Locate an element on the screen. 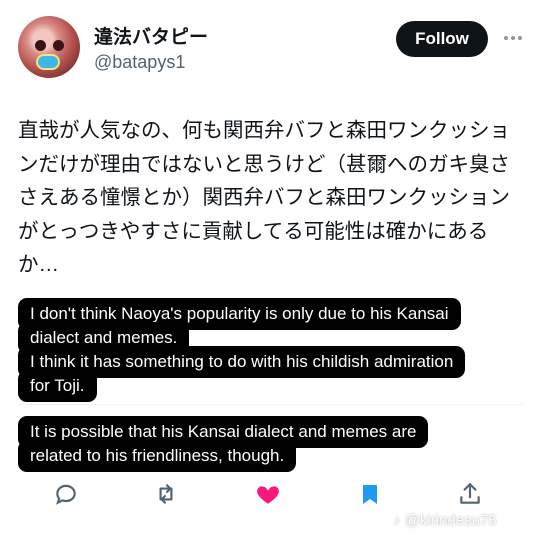 The width and height of the screenshot is (540, 540). reply-icon is located at coordinates (66, 494).